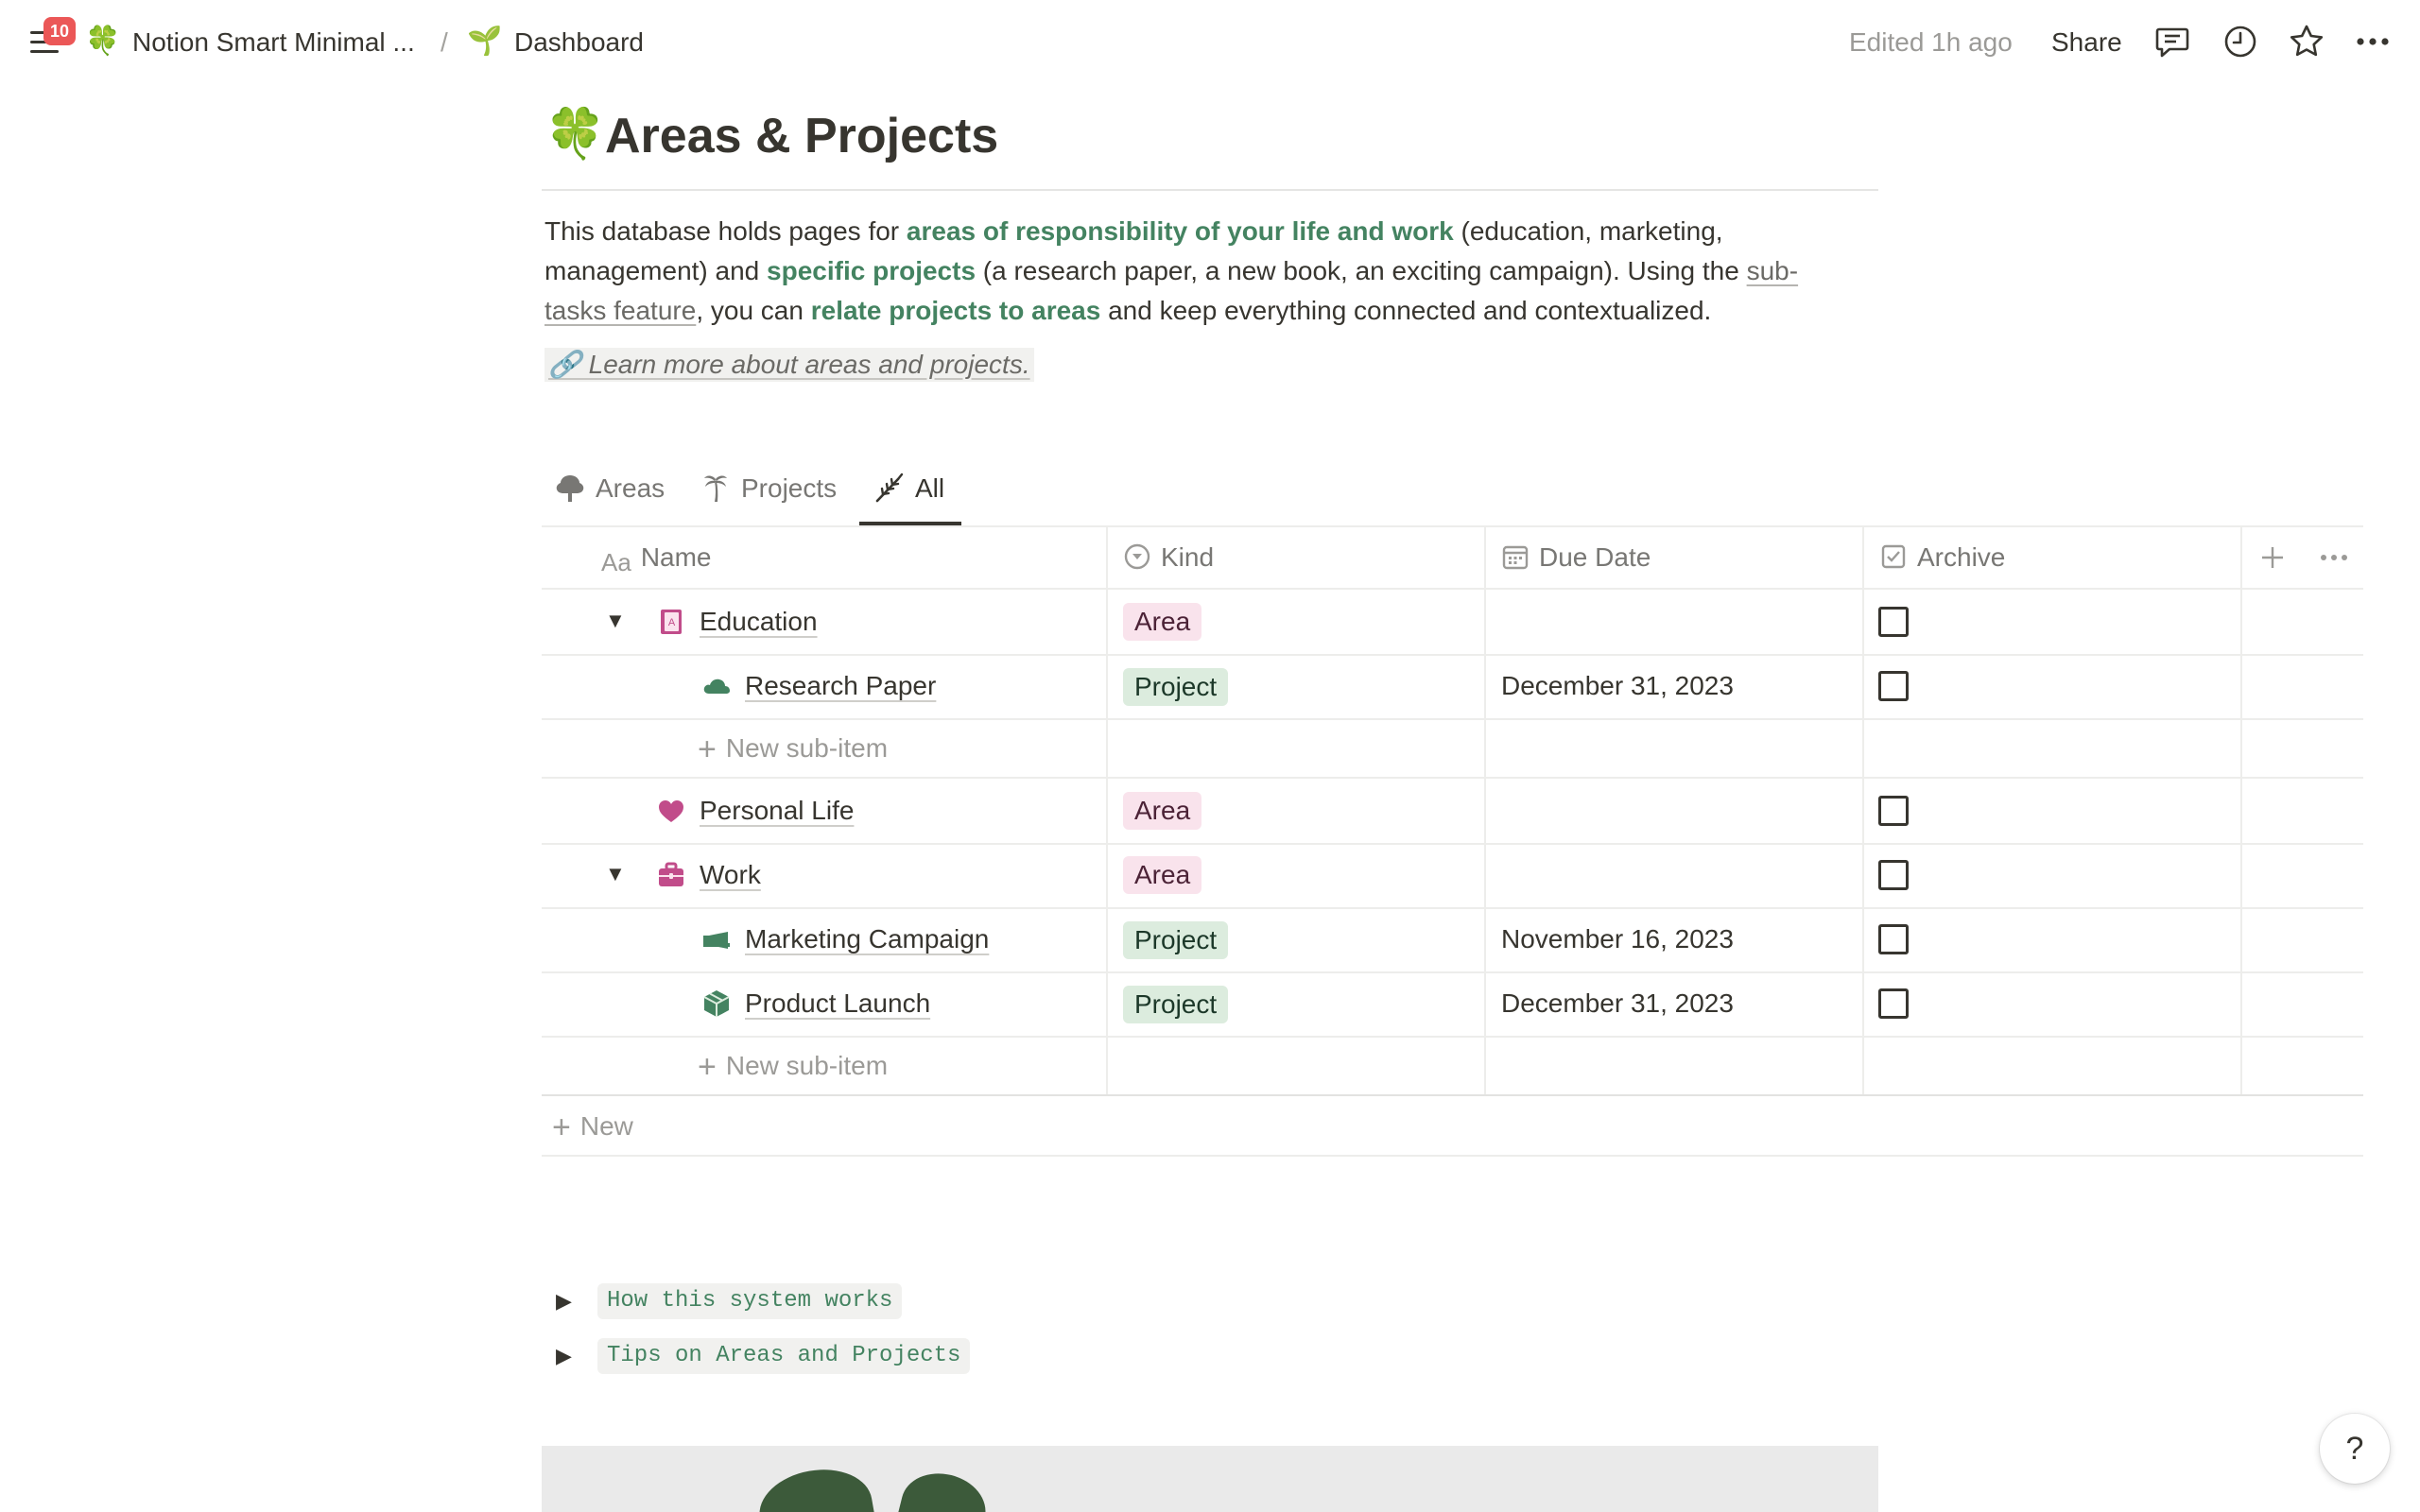  Describe the element at coordinates (2355, 1449) in the screenshot. I see `help-button: ?` at that location.